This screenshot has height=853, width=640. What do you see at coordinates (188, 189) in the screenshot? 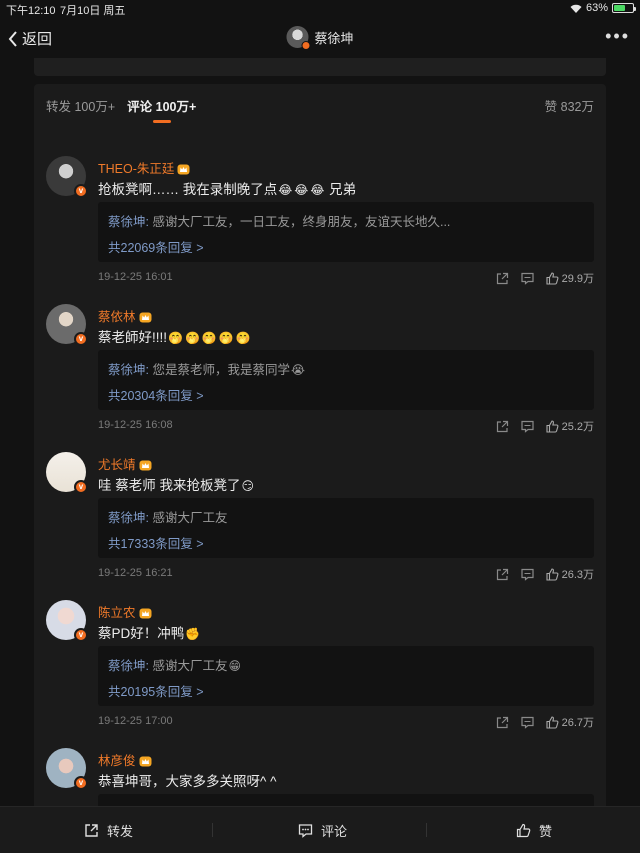
I see `comment-body: 抢板凳啊…… 我在录制晚了点` at bounding box center [188, 189].